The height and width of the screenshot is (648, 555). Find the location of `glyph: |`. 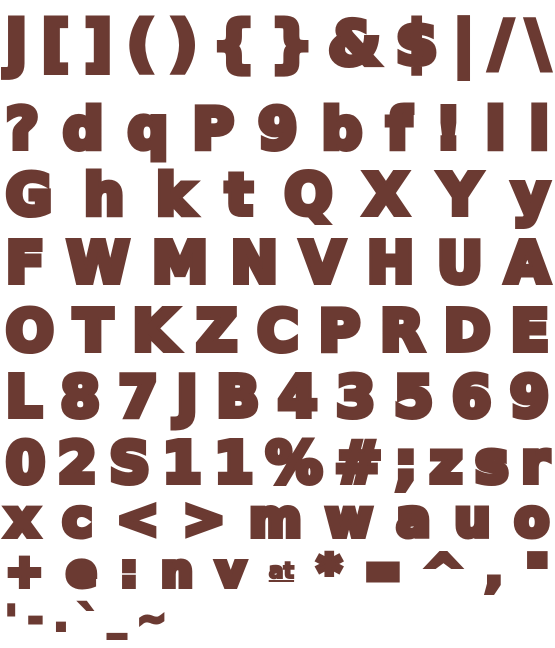

glyph: | is located at coordinates (464, 44).